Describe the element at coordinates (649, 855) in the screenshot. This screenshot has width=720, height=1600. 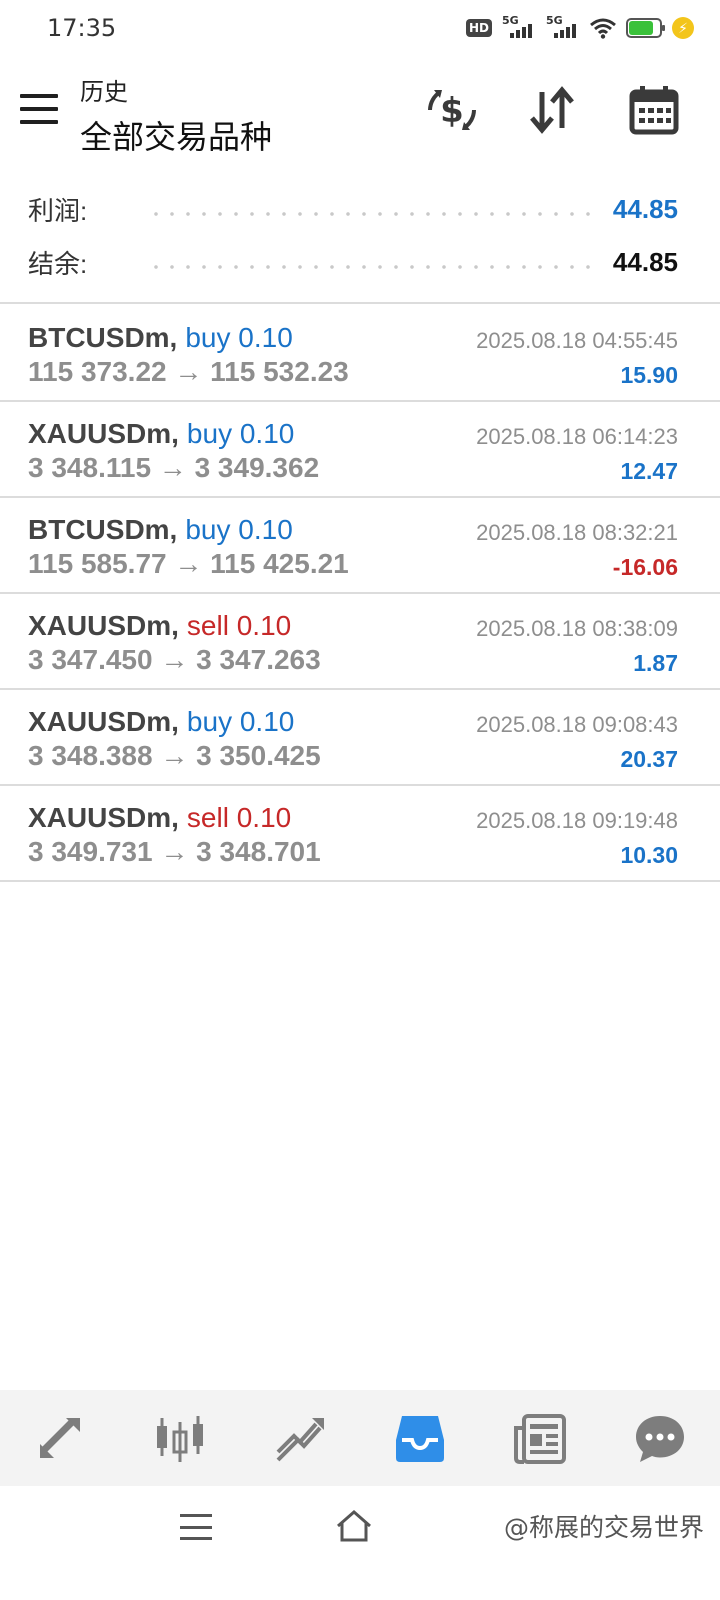
I see `trade-profit: 10.30` at that location.